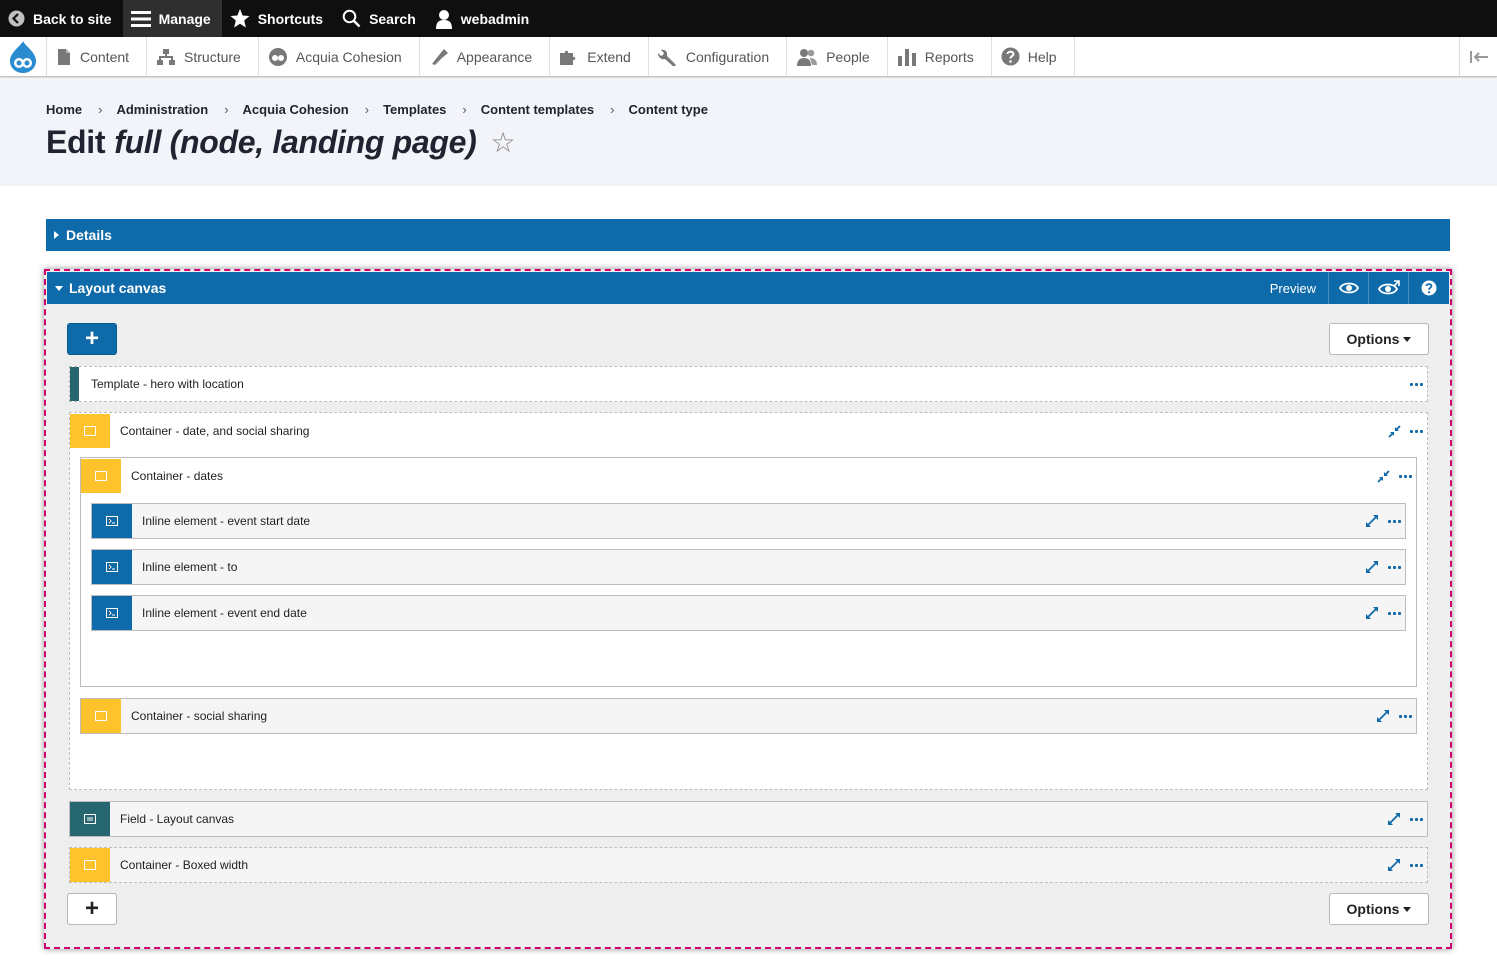  What do you see at coordinates (748, 431) in the screenshot?
I see `canvas-row-container-date-social: Container - date, and social sharing` at bounding box center [748, 431].